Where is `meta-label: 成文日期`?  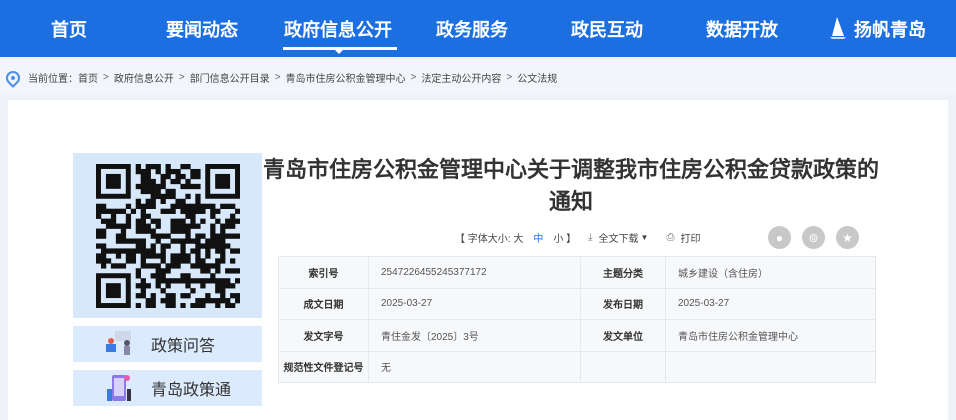 meta-label: 成文日期 is located at coordinates (323, 303).